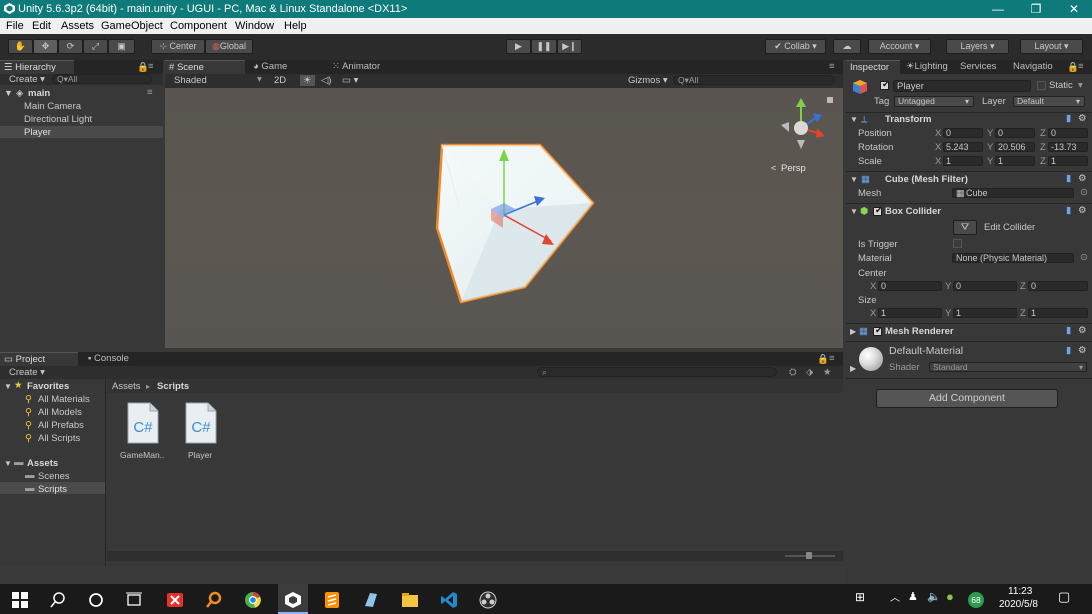  What do you see at coordinates (832, 66) in the screenshot?
I see `scene-panel-menu-icon: ≡` at bounding box center [832, 66].